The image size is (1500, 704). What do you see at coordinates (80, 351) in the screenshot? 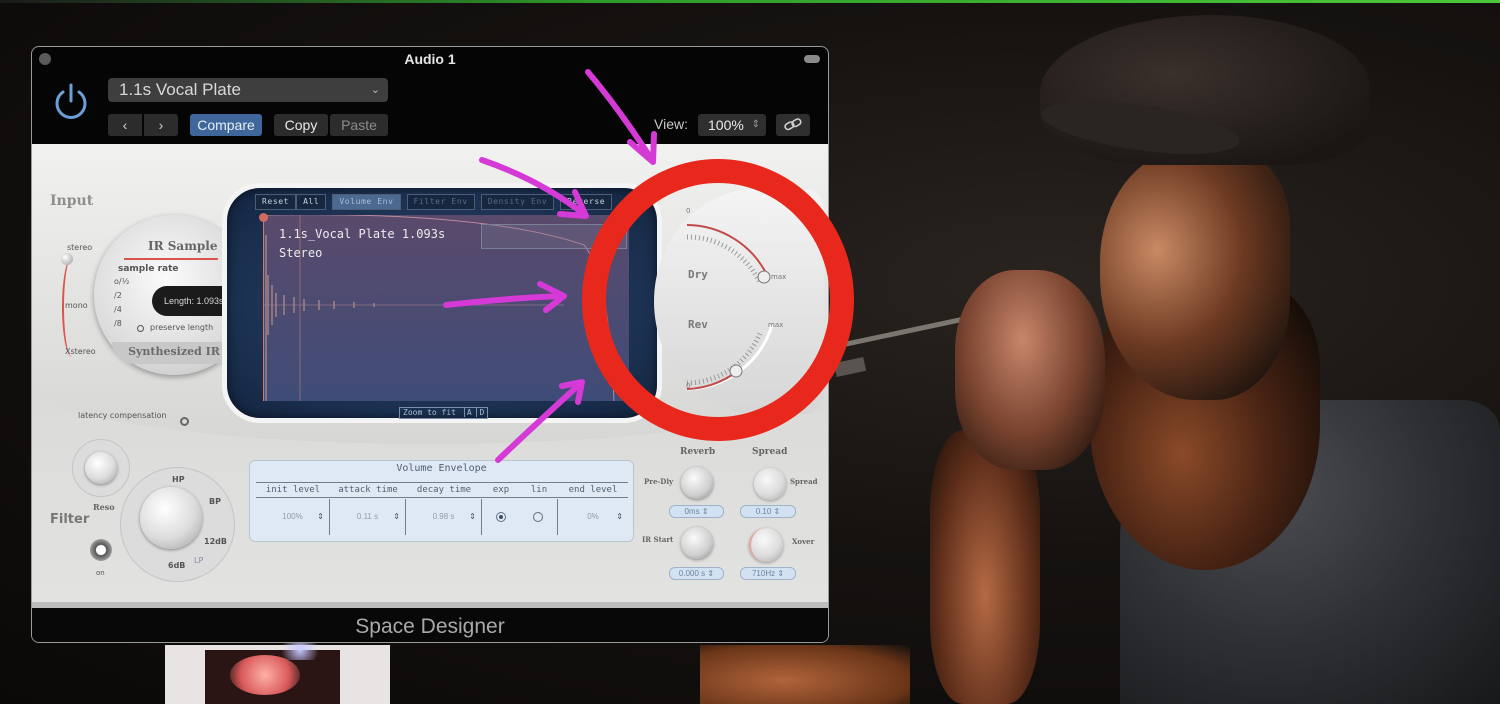
I see `input-xstereo-label: Xstereo` at bounding box center [80, 351].